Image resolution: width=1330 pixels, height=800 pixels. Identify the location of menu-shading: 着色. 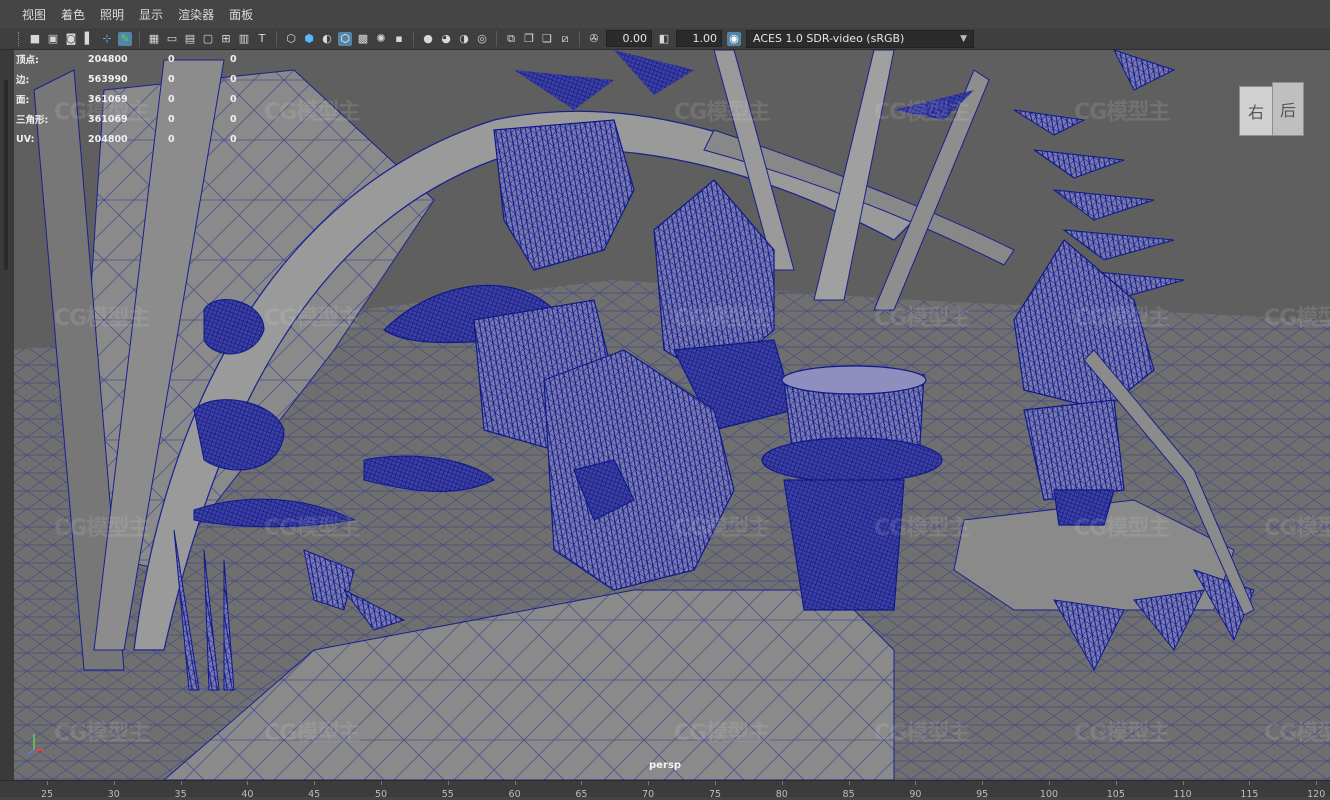
(73, 15).